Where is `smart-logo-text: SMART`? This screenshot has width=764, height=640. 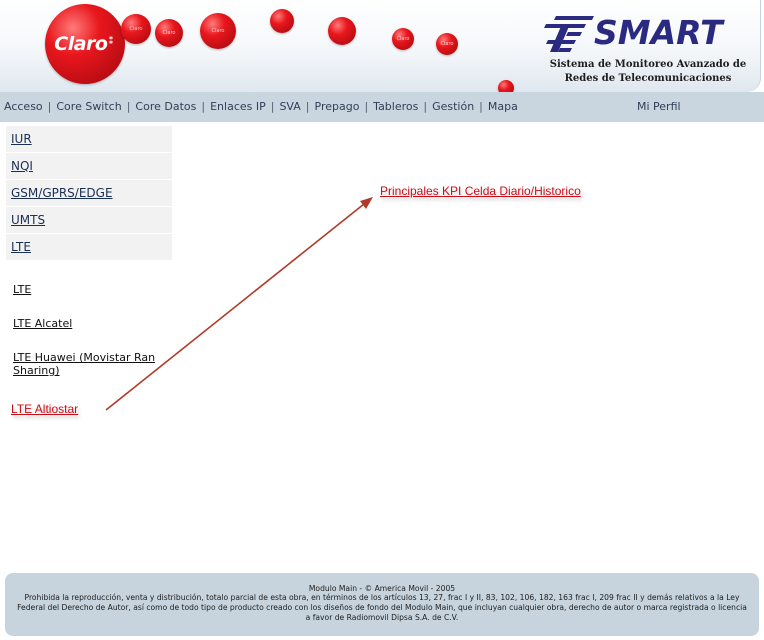 smart-logo-text: SMART is located at coordinates (658, 32).